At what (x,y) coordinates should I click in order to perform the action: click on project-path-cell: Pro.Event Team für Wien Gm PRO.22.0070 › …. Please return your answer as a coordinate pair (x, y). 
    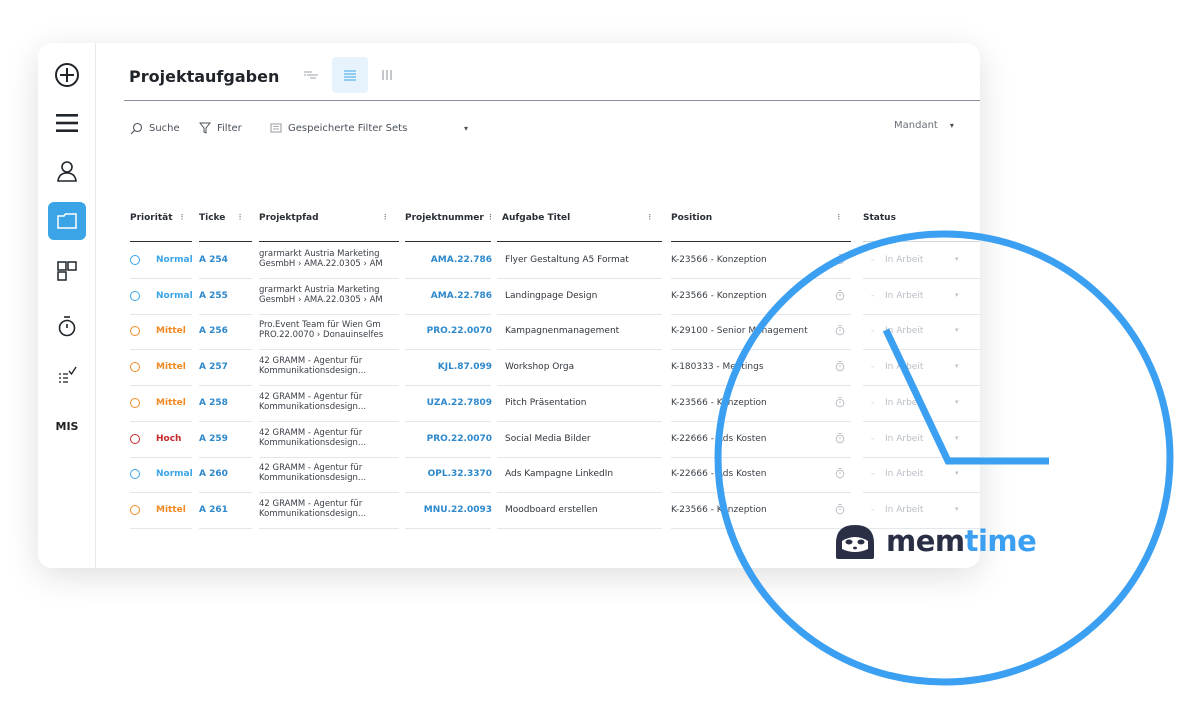
    Looking at the image, I should click on (329, 330).